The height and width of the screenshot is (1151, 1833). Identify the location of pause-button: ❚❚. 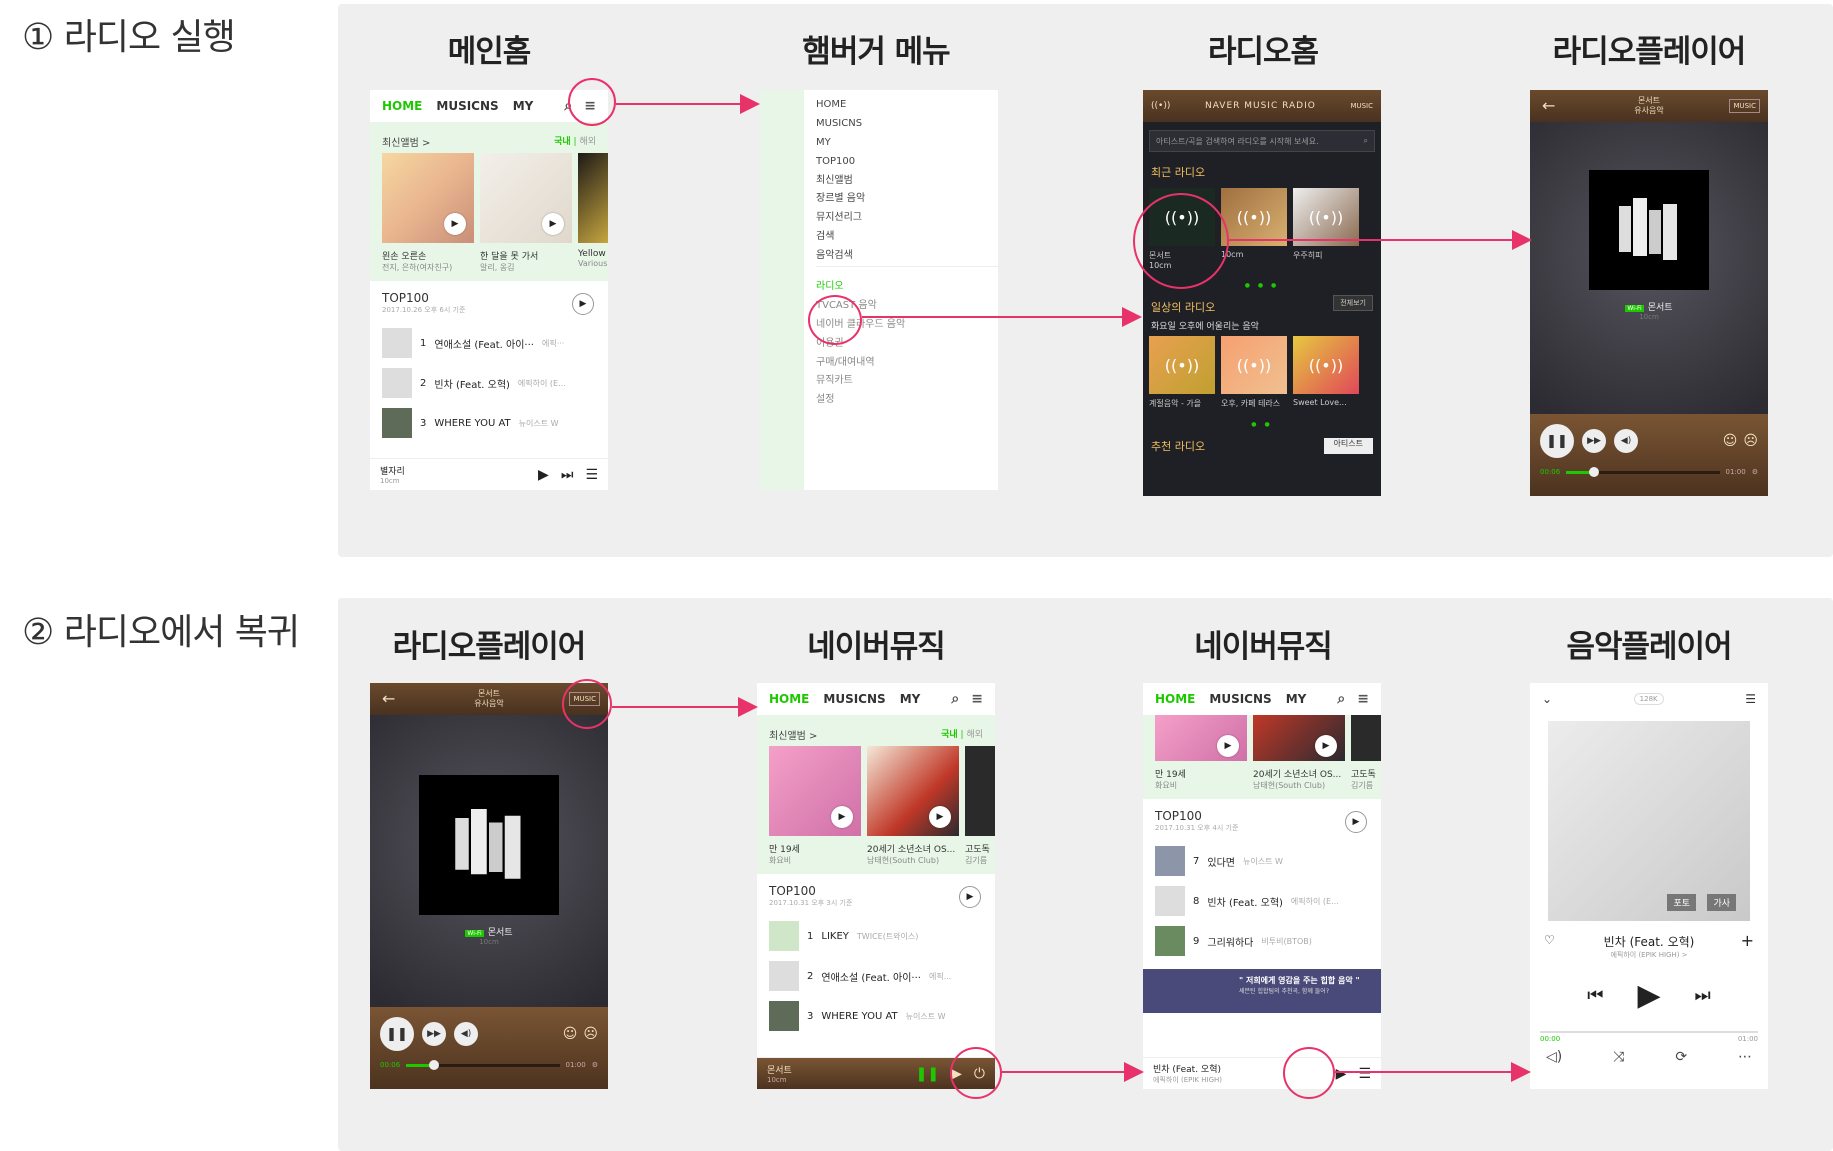
(1557, 441).